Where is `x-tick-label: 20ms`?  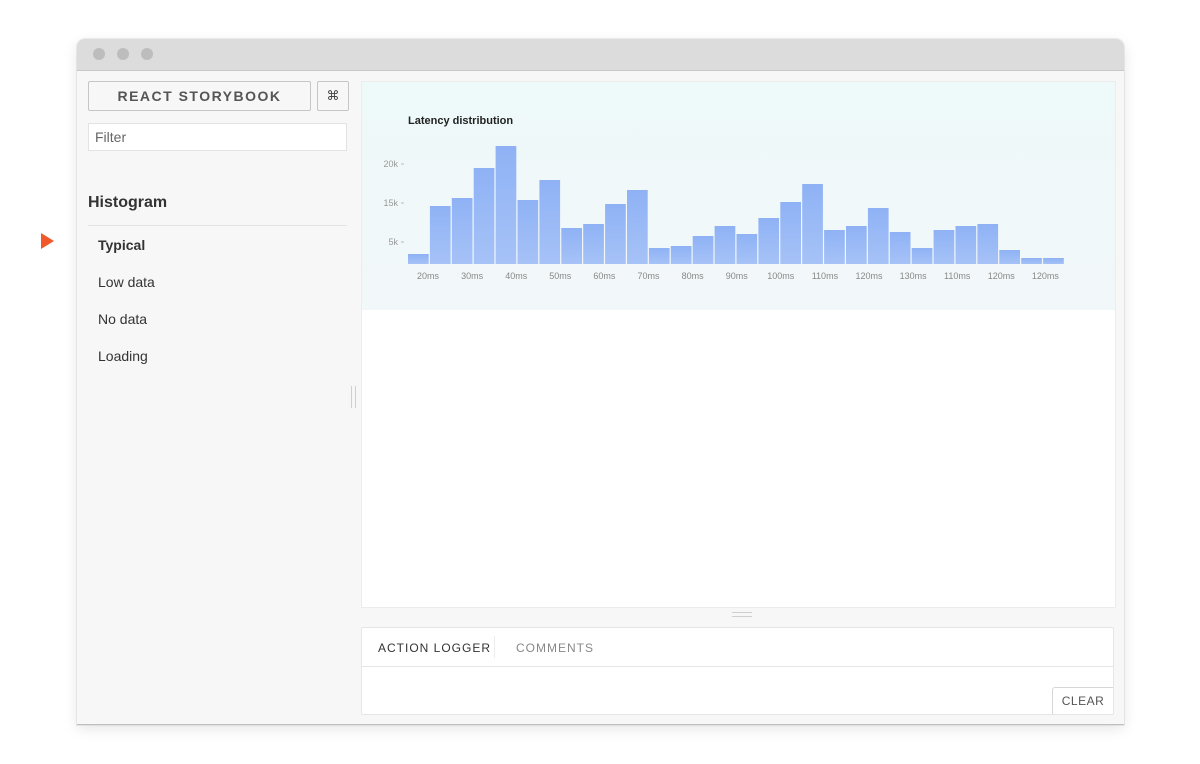
x-tick-label: 20ms is located at coordinates (428, 276).